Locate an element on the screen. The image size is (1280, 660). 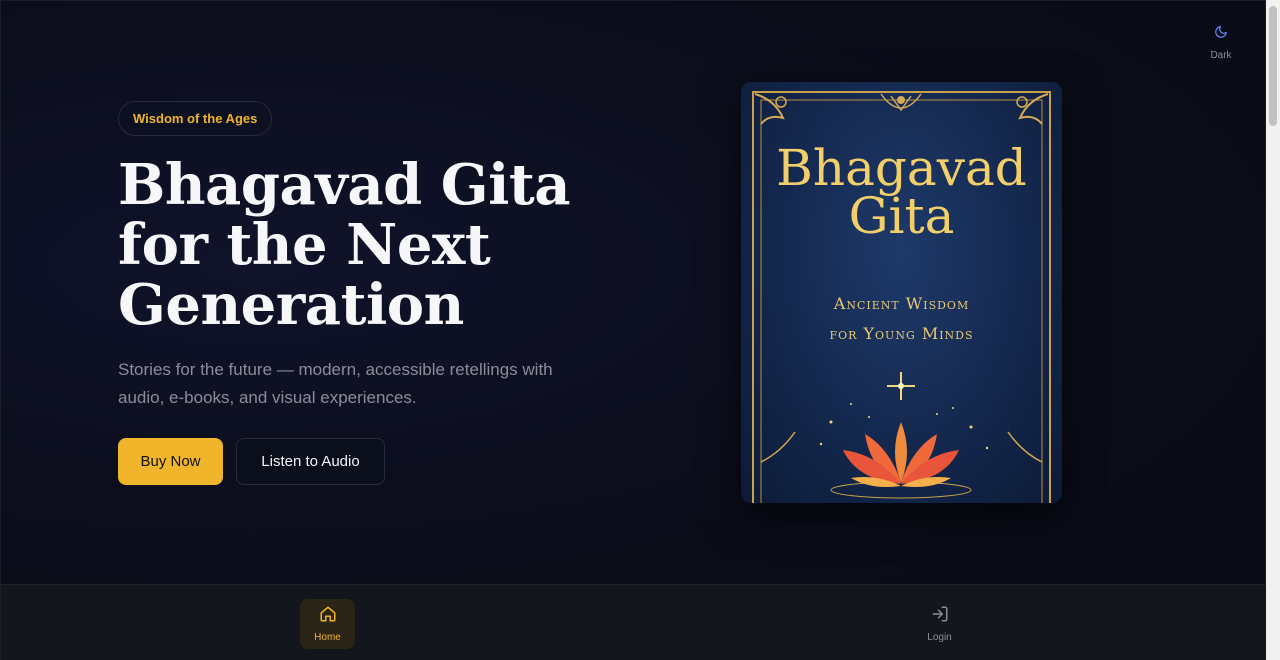
buy-now-button: Buy Now is located at coordinates (170, 461).